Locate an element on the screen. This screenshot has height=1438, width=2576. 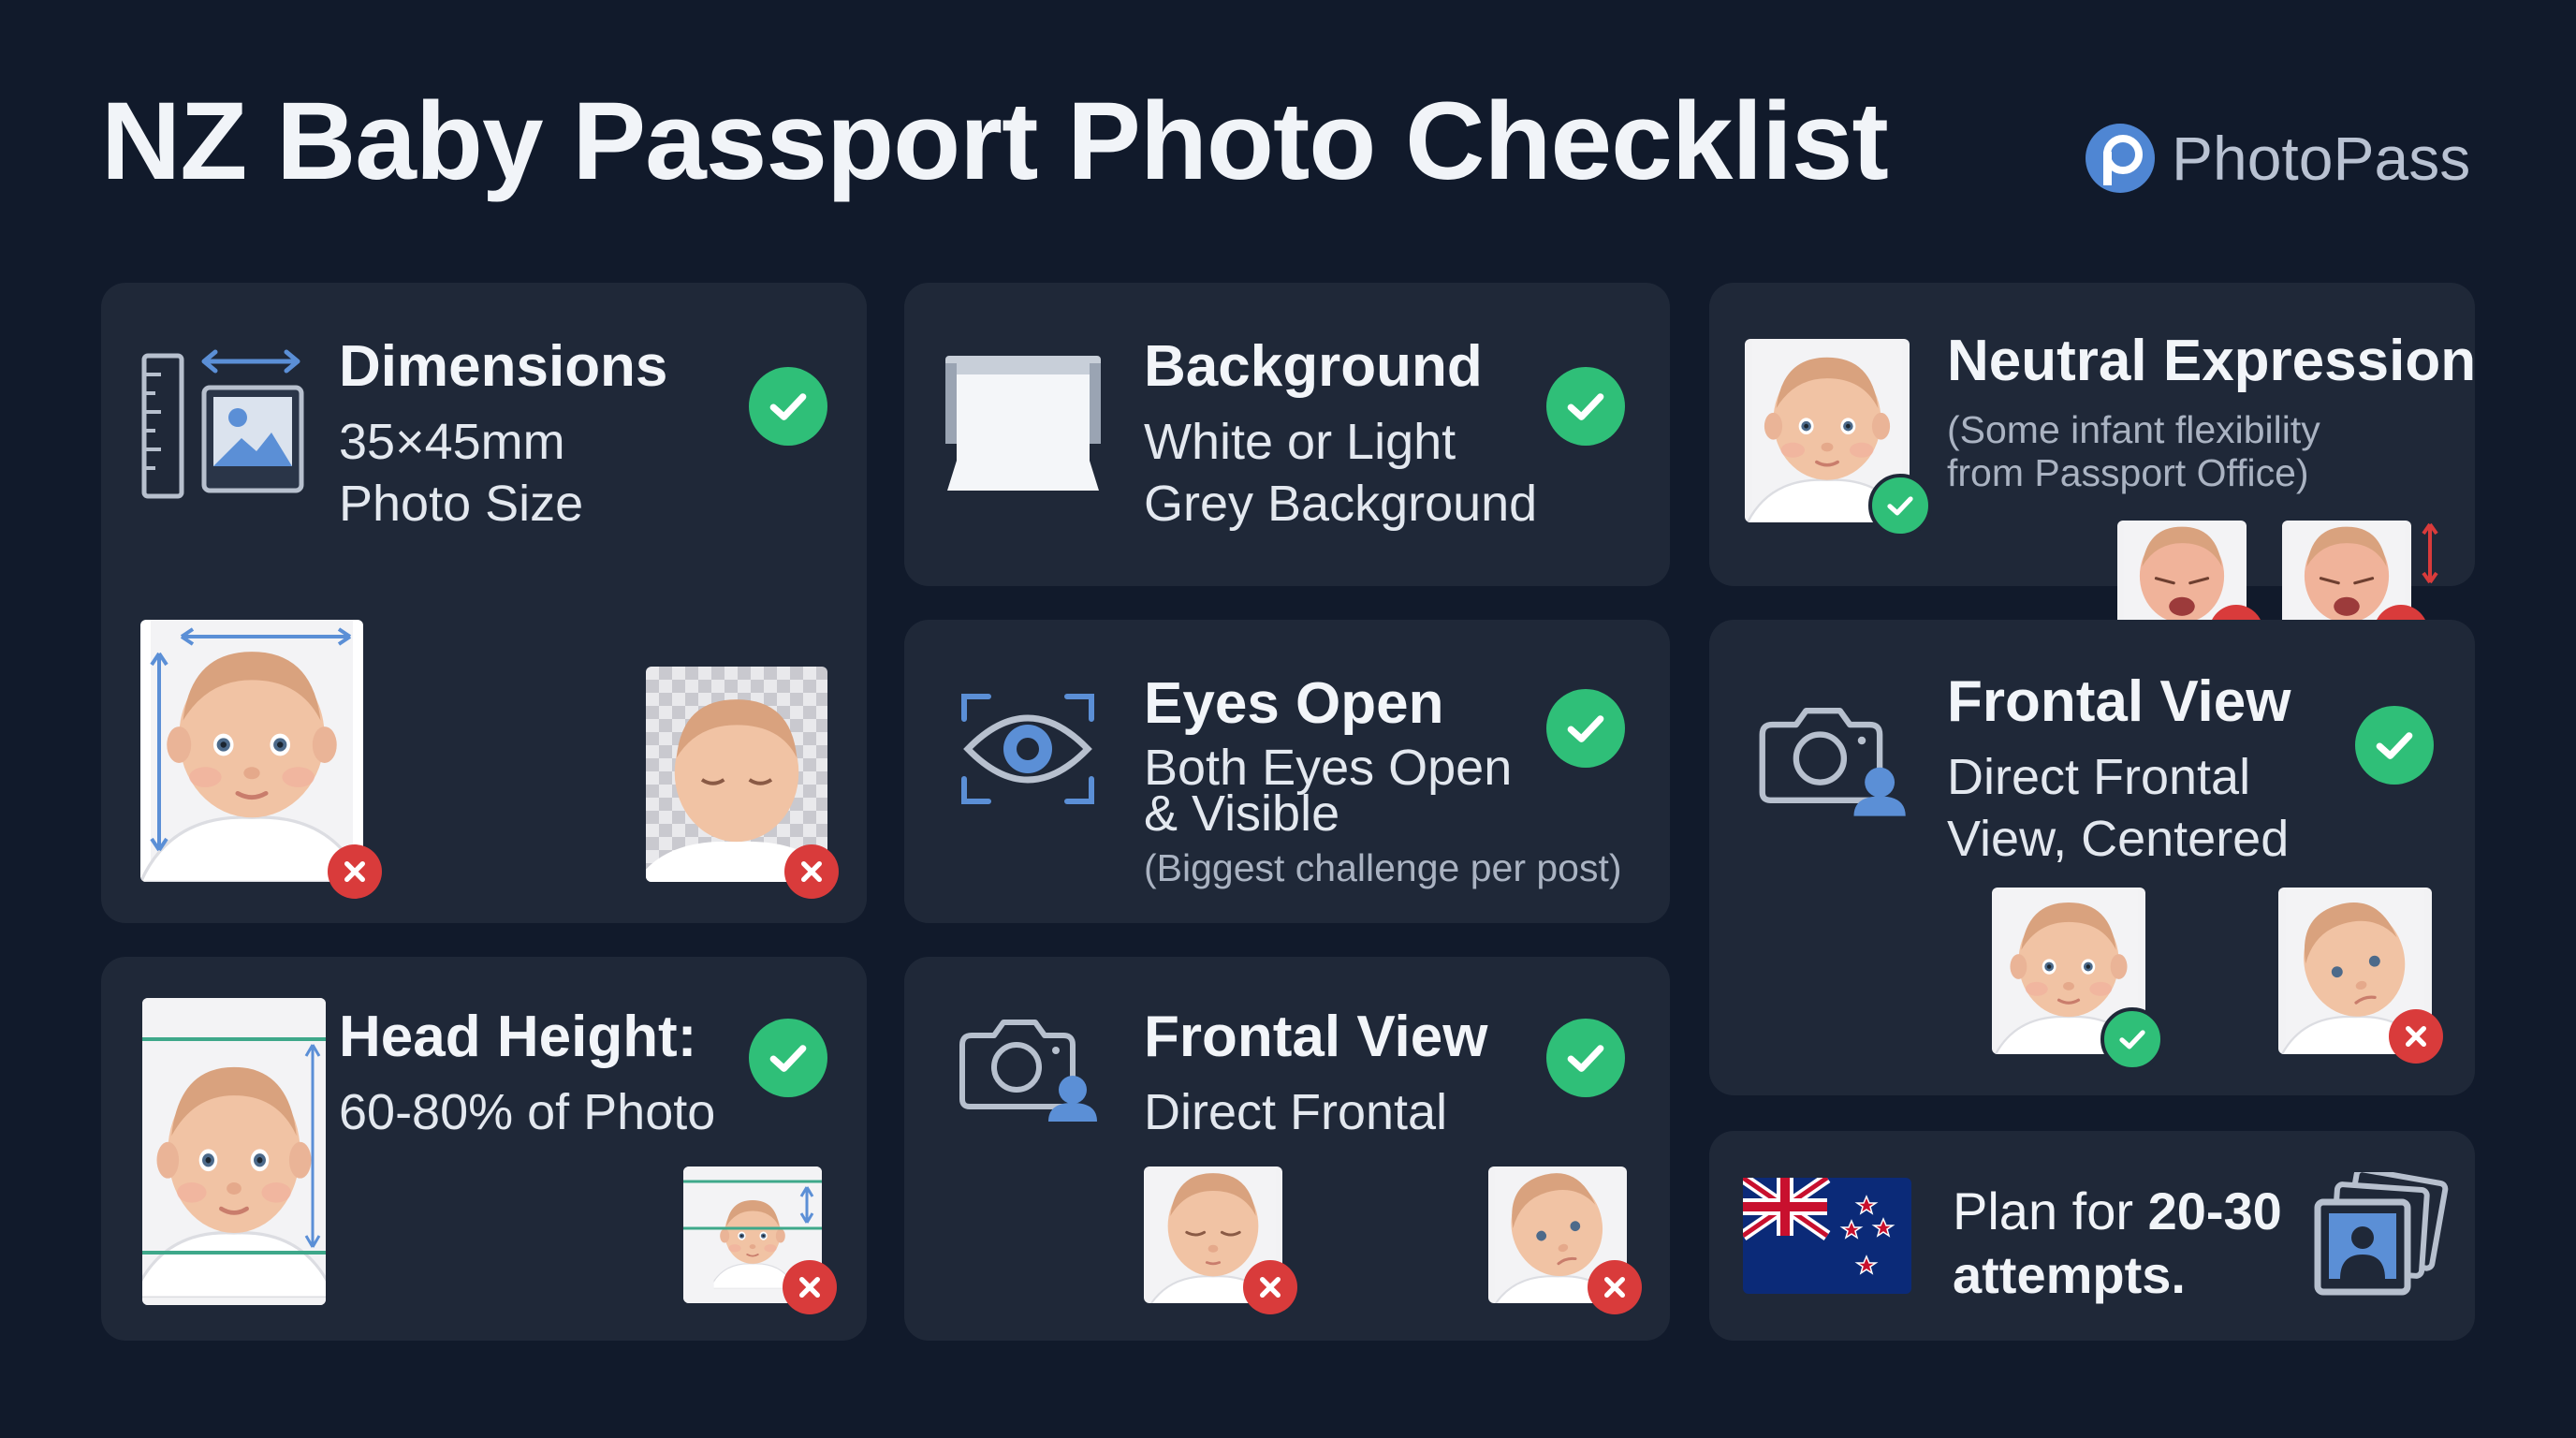
backdrop-icon is located at coordinates (1023, 423).